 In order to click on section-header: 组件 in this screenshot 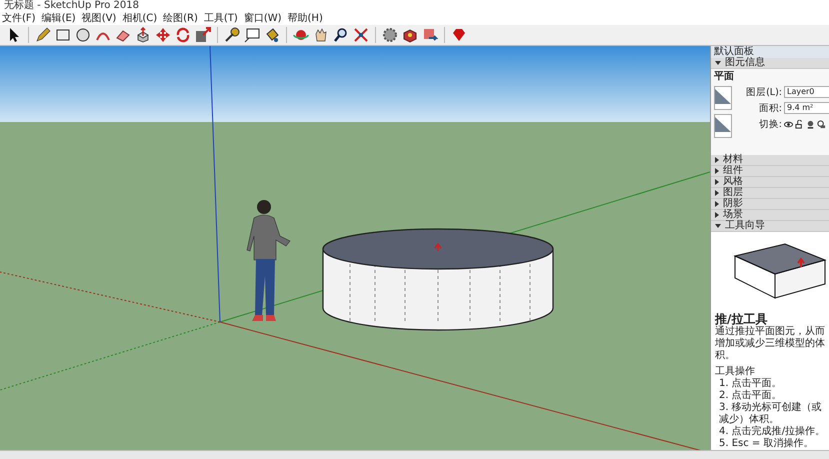, I will do `click(770, 171)`.